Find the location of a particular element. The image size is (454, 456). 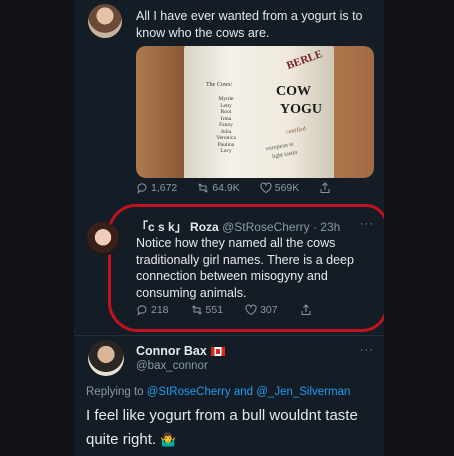

tweet-time: 23h is located at coordinates (330, 227).